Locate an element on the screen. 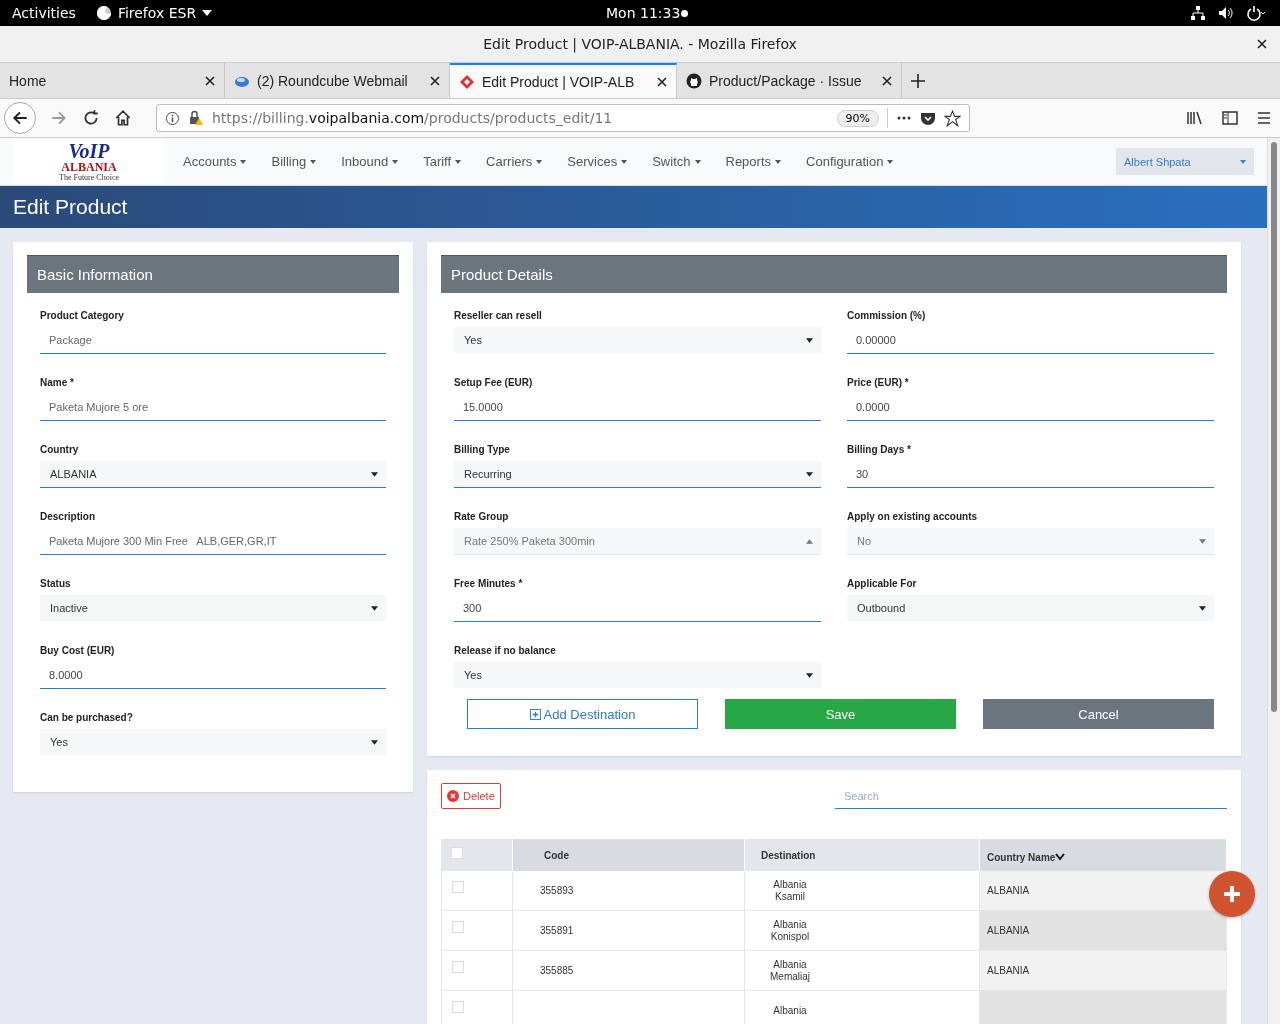 The height and width of the screenshot is (1024, 1280). scrollbar-thumb is located at coordinates (1274, 427).